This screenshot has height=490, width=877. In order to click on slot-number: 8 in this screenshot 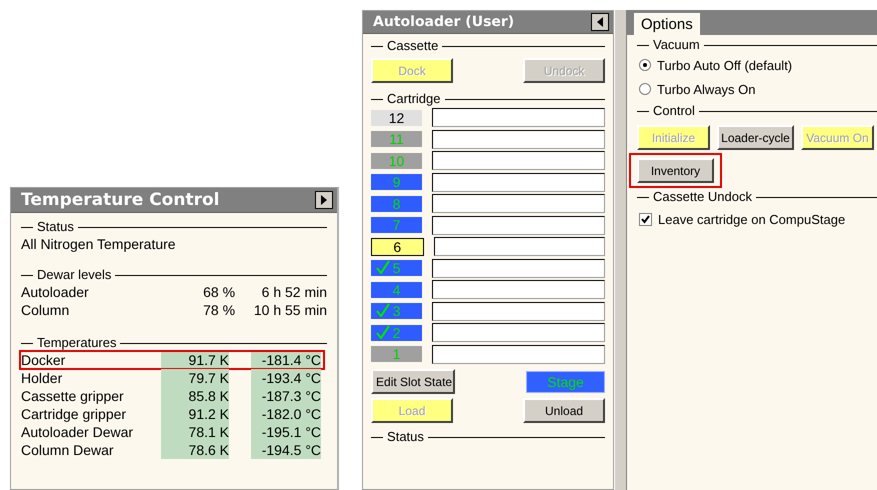, I will do `click(396, 204)`.